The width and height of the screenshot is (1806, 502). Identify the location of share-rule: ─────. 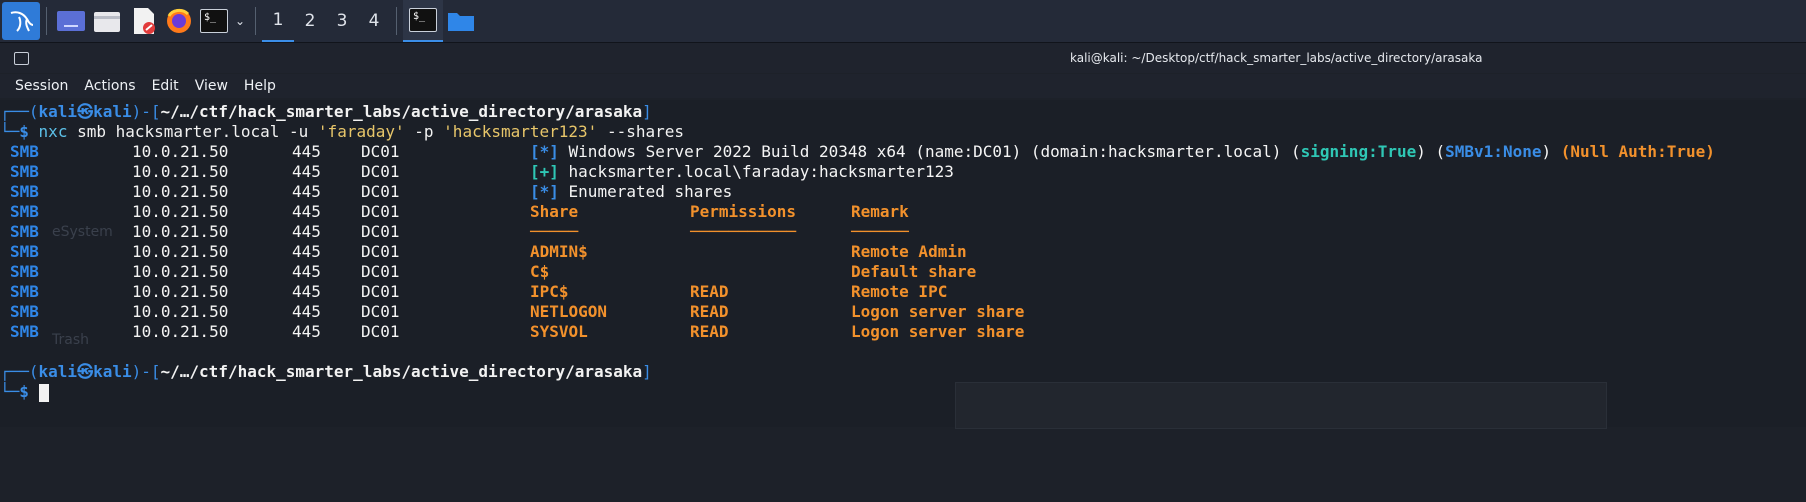
(554, 231).